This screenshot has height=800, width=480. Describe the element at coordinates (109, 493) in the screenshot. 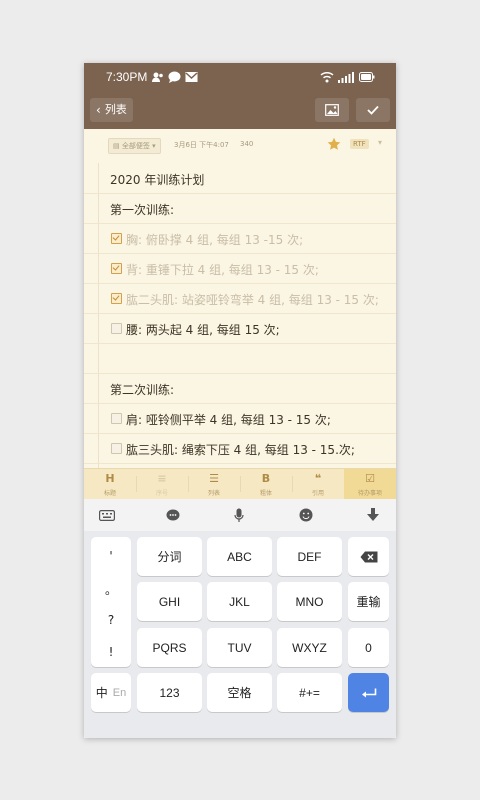

I see `tool-label: 标题` at that location.